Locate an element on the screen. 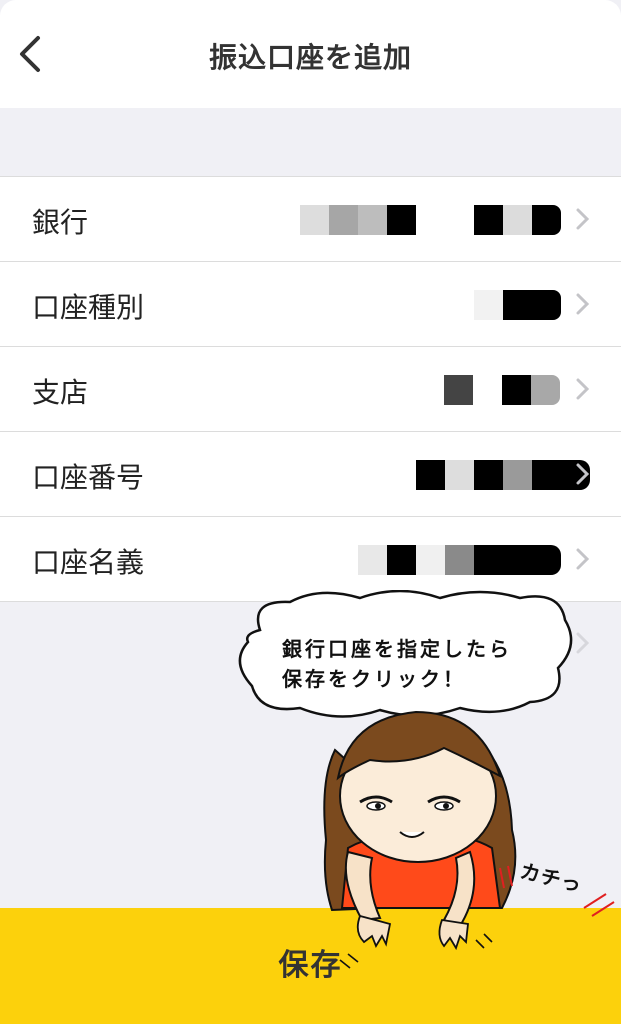  row-label-branch: 支店 is located at coordinates (60, 392).